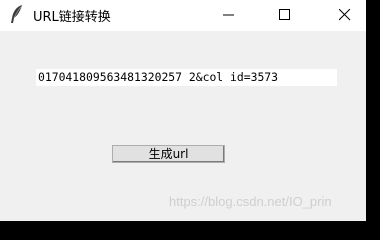 This screenshot has width=380, height=240. I want to click on url-input: 017041809563481320257 2&col id=3573, so click(186, 77).